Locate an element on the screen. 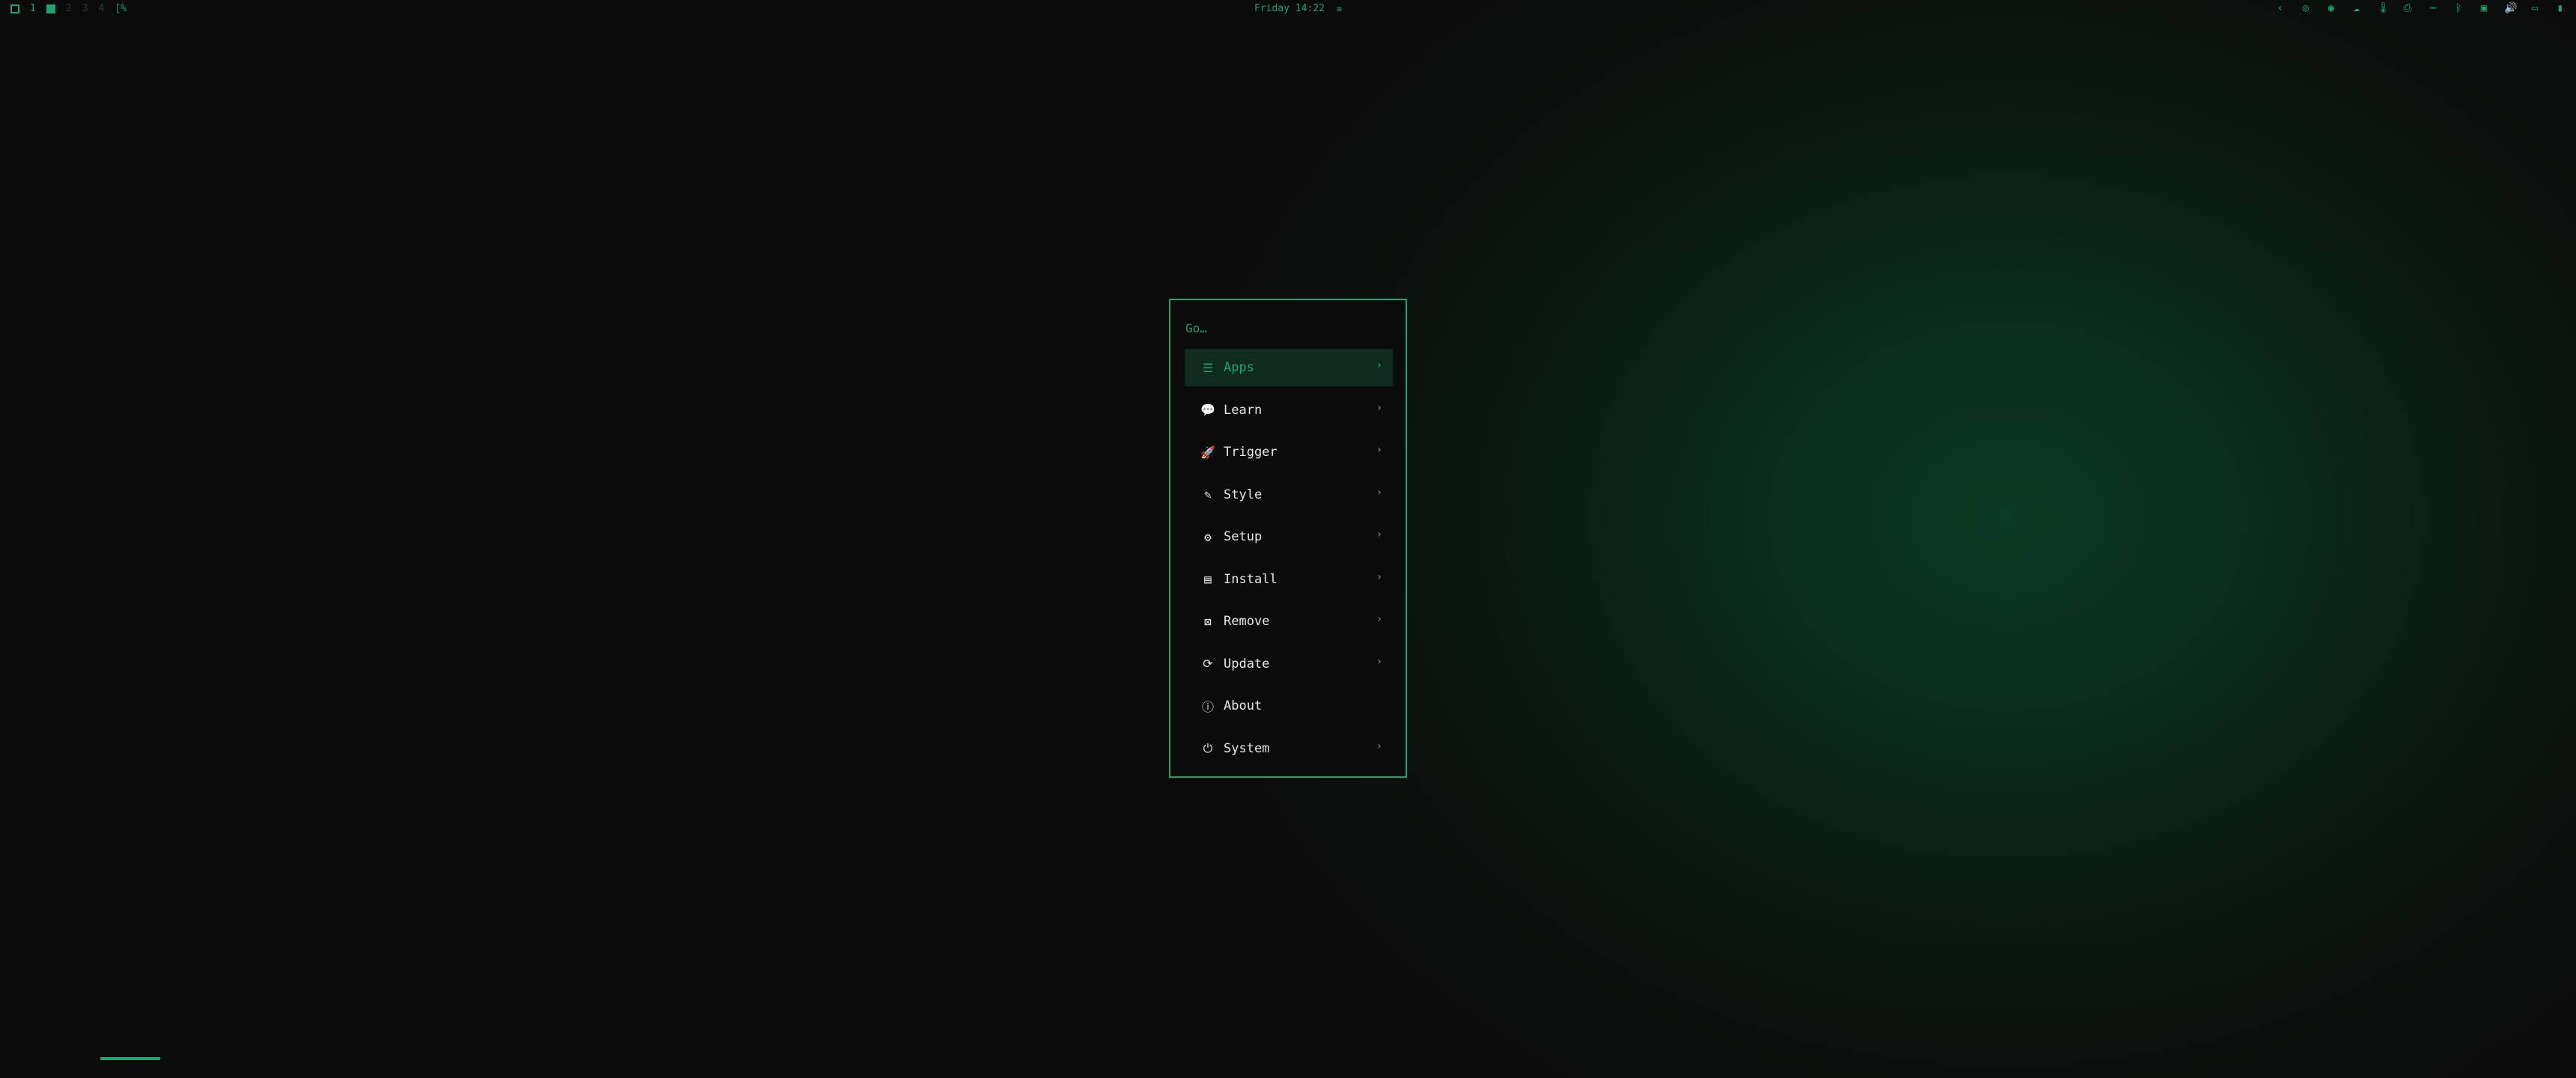 This screenshot has width=2576, height=1078. menu-item-label: System is located at coordinates (1247, 748).